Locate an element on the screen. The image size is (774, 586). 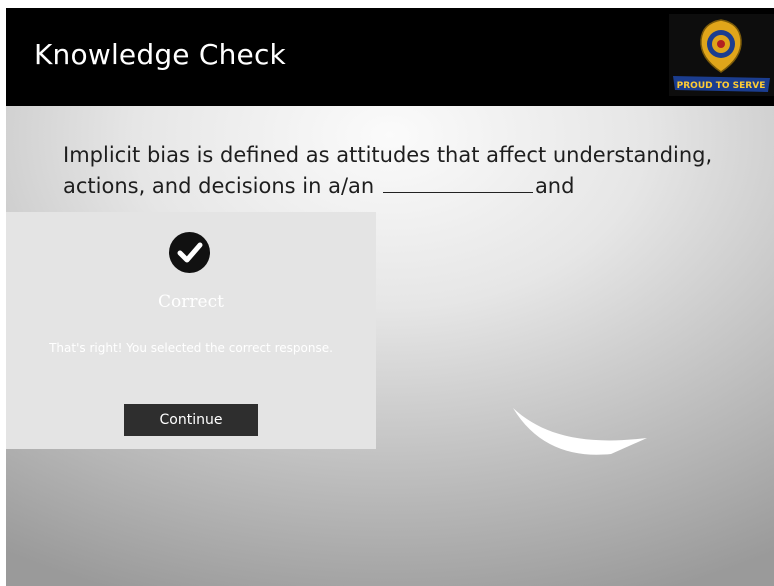
logo-banner-text: PROUD TO SERVE is located at coordinates (721, 86).